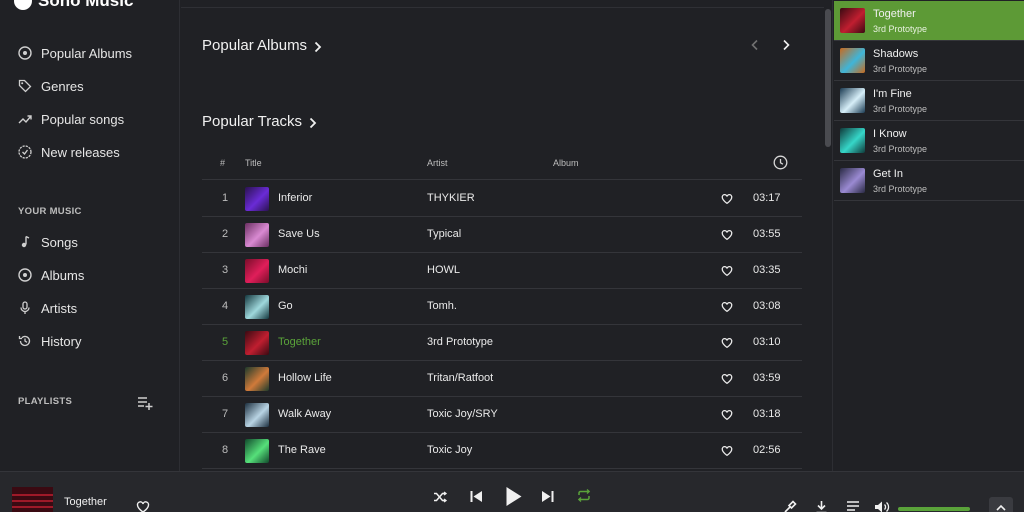  What do you see at coordinates (253, 163) in the screenshot?
I see `col-title: Title` at bounding box center [253, 163].